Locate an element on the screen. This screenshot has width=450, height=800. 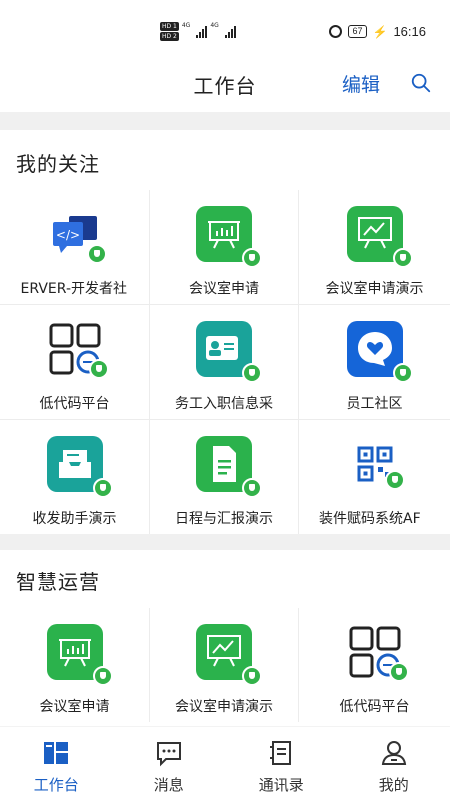
id-card-icon is located at coordinates (229, 352).